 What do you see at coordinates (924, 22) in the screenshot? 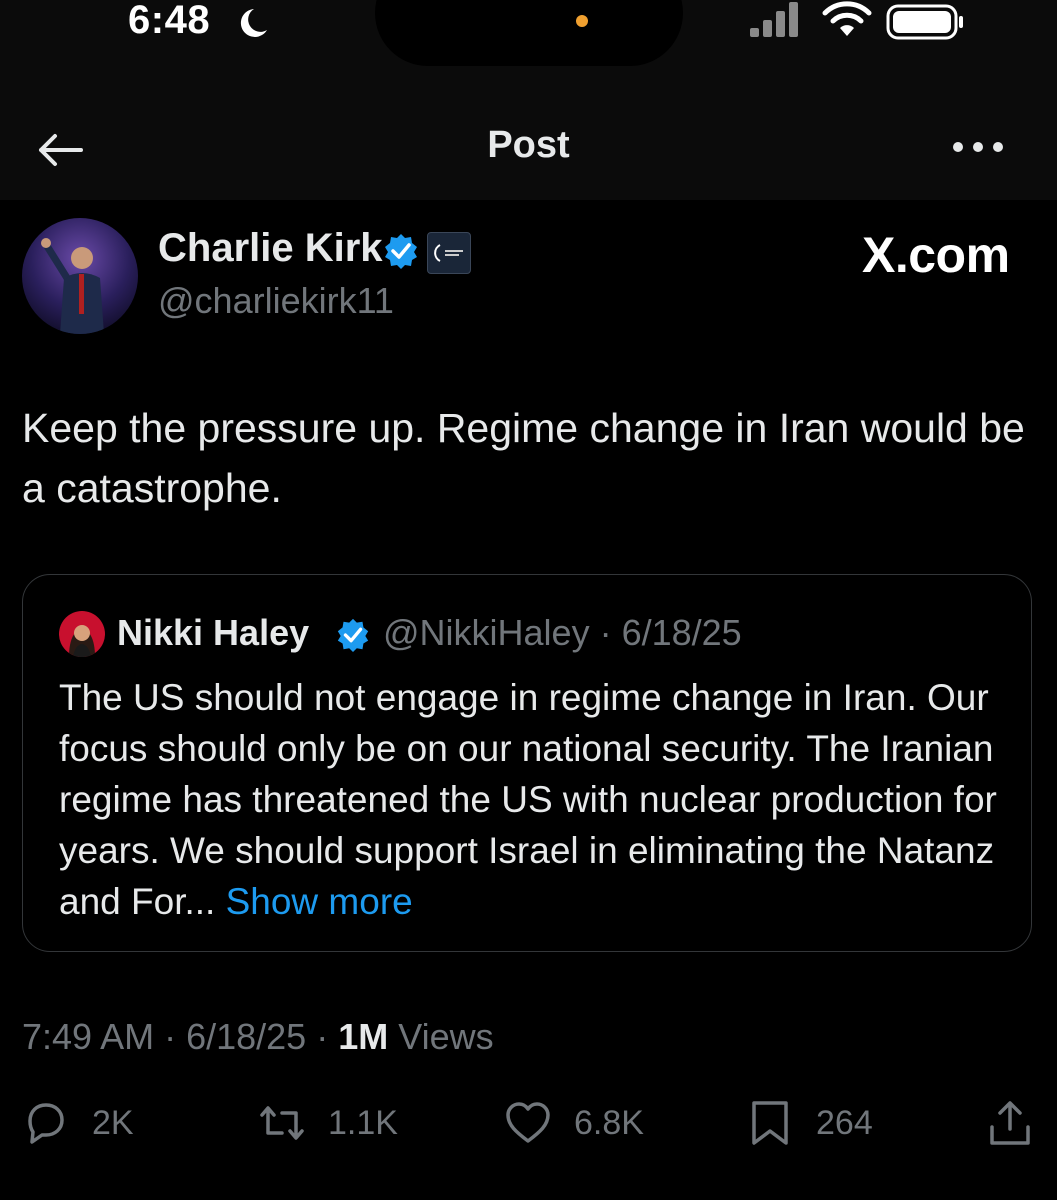
I see `battery-icon` at bounding box center [924, 22].